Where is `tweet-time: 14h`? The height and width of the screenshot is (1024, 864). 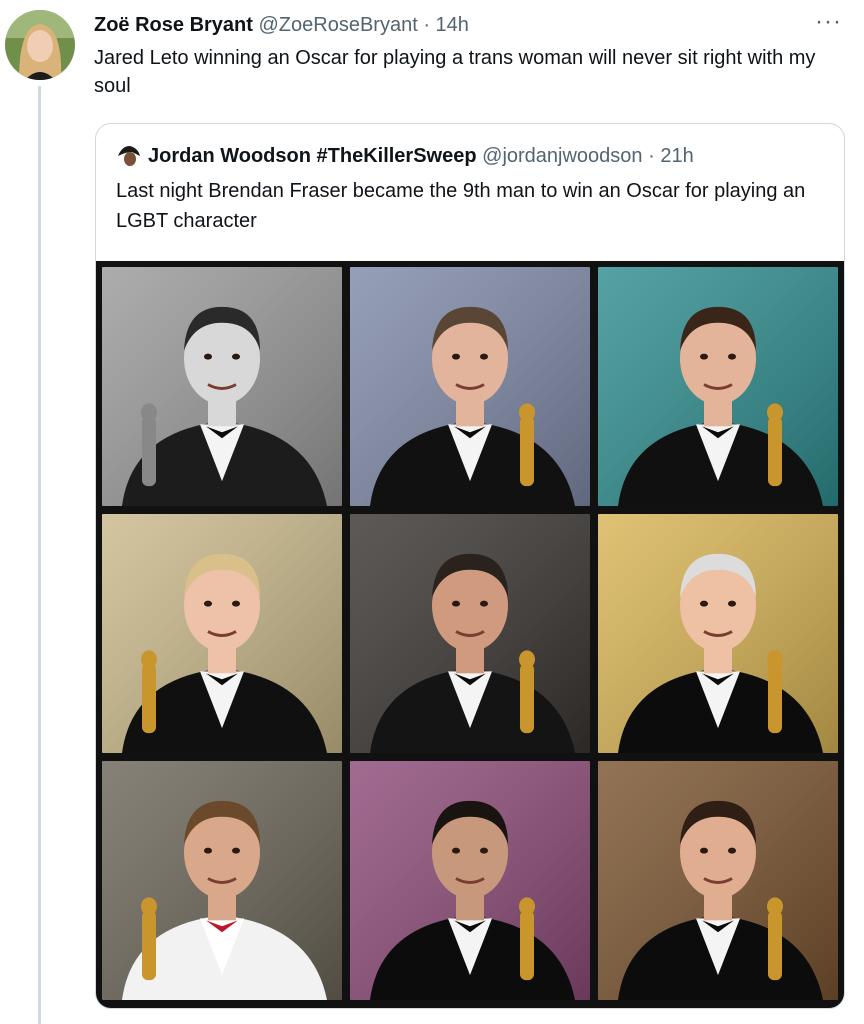 tweet-time: 14h is located at coordinates (452, 25).